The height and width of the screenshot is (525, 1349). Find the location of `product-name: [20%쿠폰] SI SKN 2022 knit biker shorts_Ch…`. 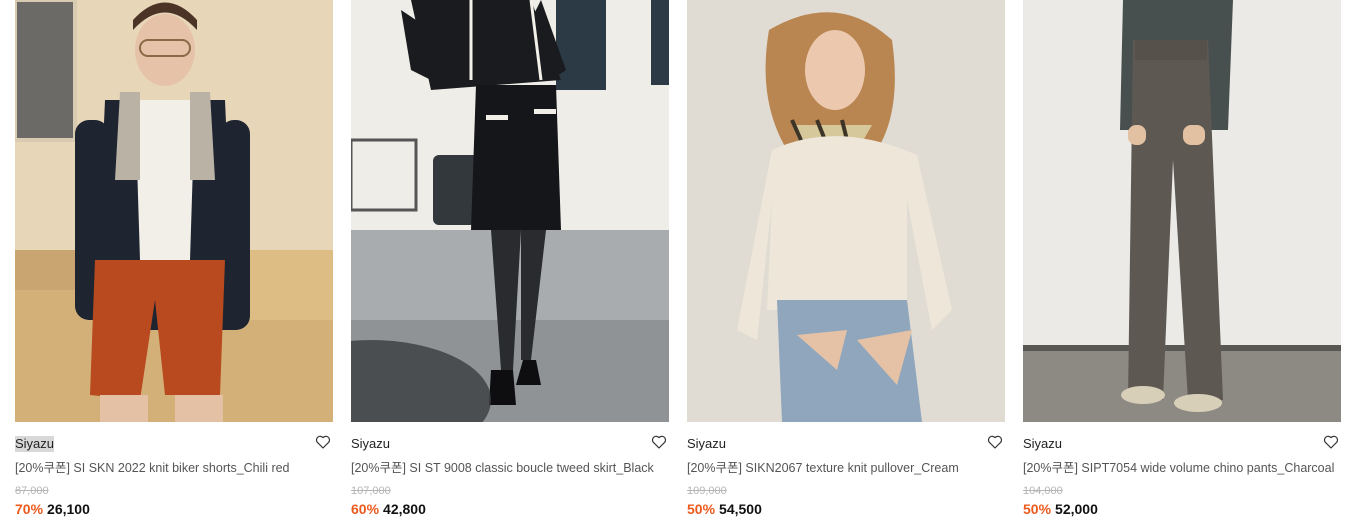

product-name: [20%쿠폰] SI SKN 2022 knit biker shorts_Ch… is located at coordinates (174, 468).